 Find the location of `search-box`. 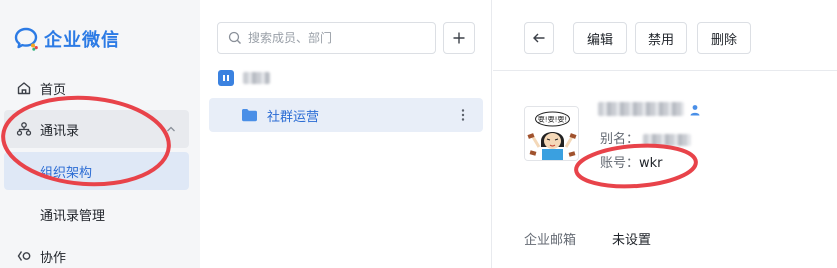

search-box is located at coordinates (326, 38).